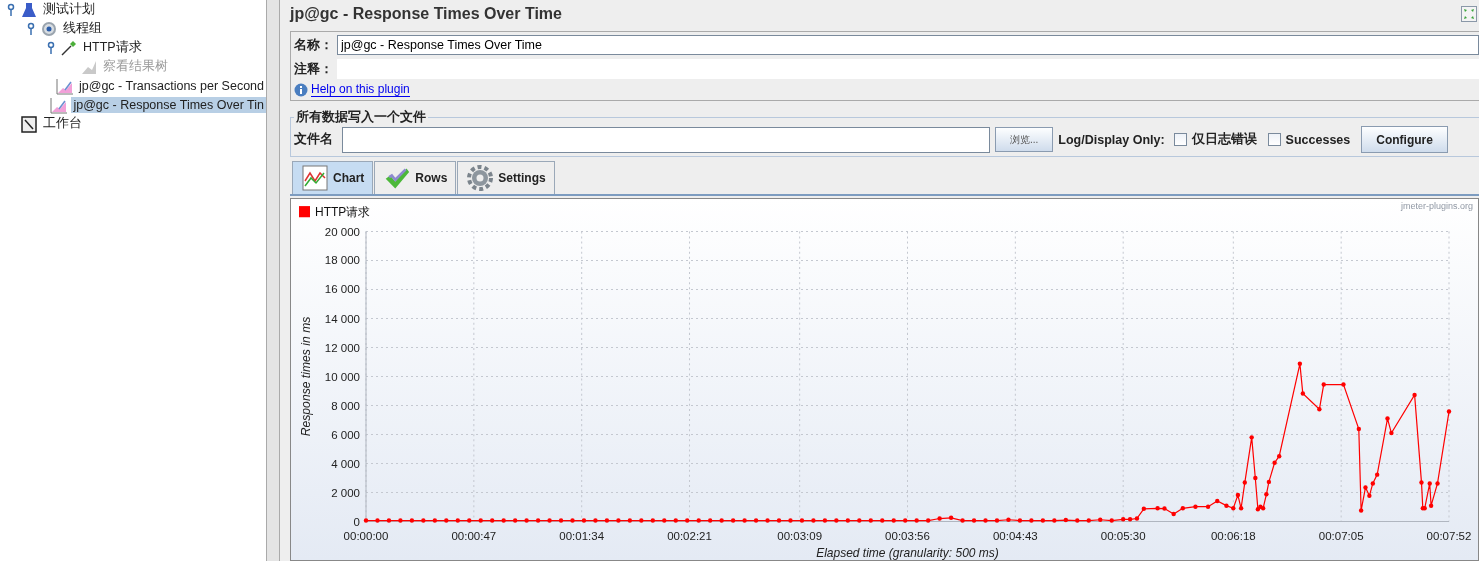 The image size is (1479, 561). Describe the element at coordinates (112, 47) in the screenshot. I see `tree-item: HTTP请求` at that location.